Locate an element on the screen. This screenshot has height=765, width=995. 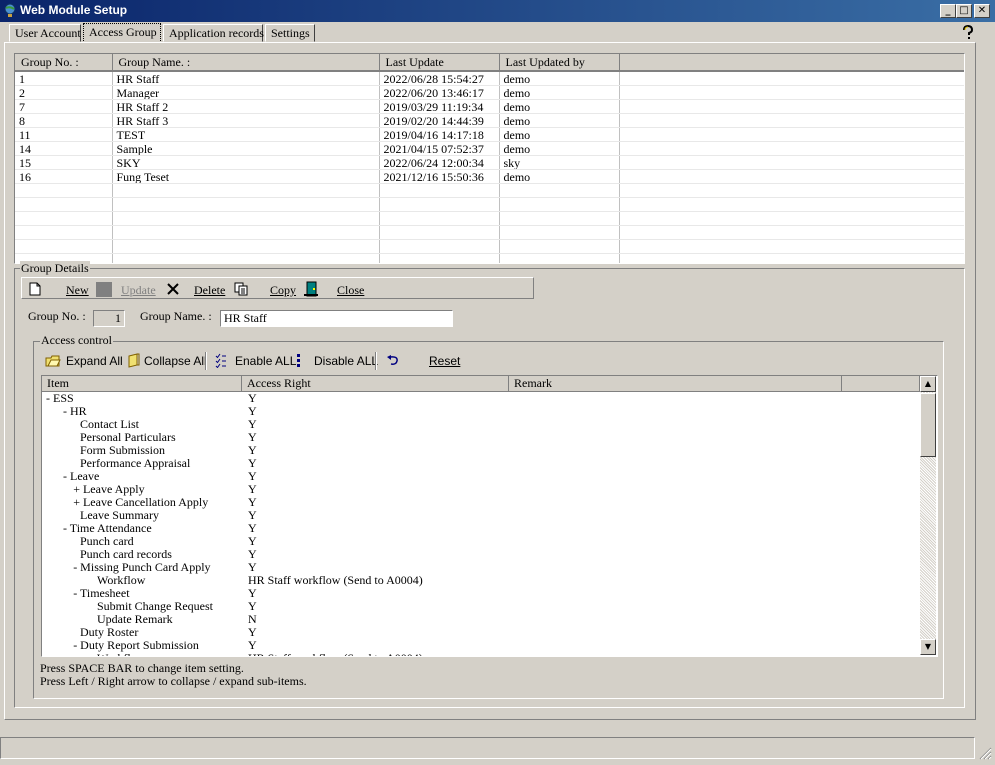
disable-list-icon is located at coordinates (299, 360).